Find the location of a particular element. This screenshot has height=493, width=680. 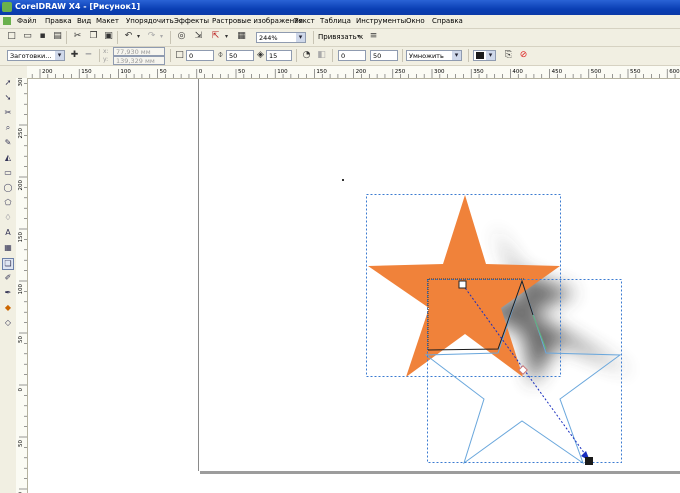

crop-tool-icon: ✂ is located at coordinates (8, 113).